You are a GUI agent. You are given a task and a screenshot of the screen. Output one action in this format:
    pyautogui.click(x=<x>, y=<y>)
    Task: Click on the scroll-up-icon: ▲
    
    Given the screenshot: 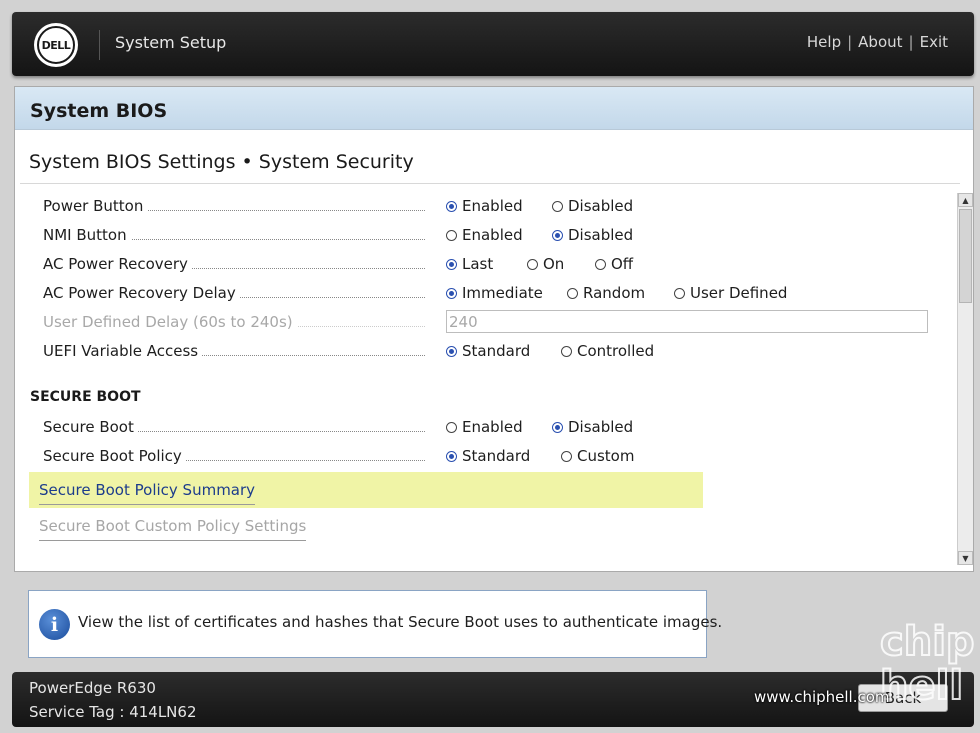 What is the action you would take?
    pyautogui.click(x=965, y=200)
    